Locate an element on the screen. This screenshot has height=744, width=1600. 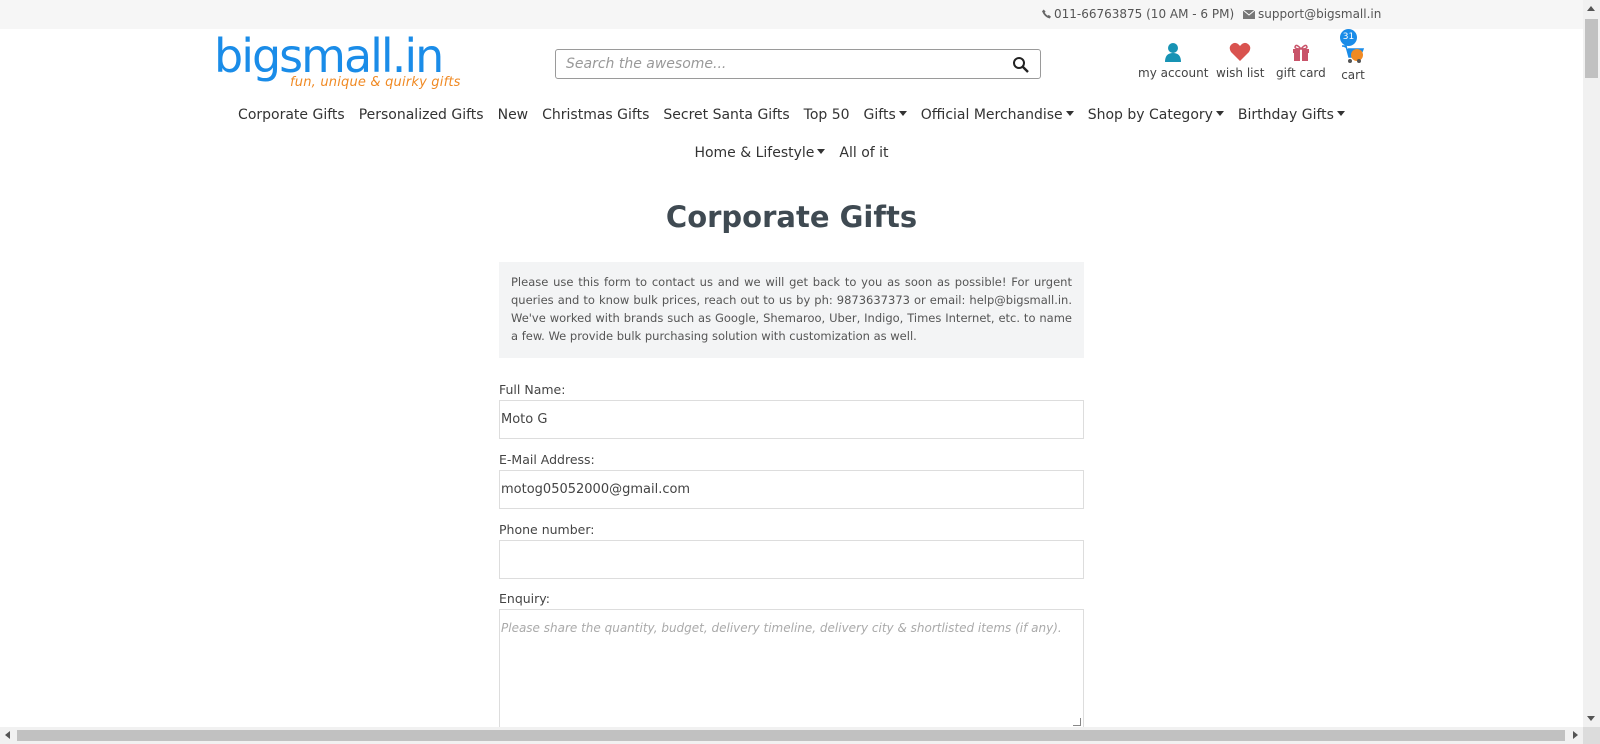
vertical-scrollbar is located at coordinates (1591, 363).